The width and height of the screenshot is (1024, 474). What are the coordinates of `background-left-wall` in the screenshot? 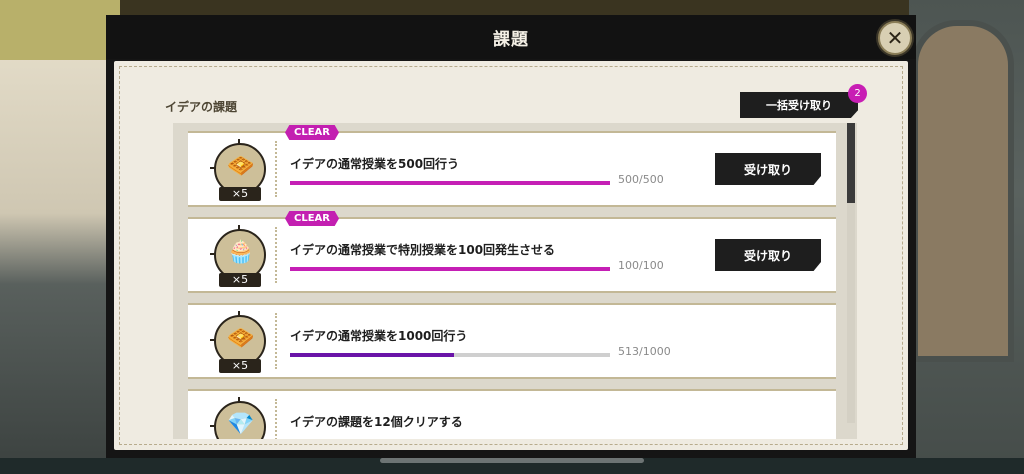 It's located at (60, 237).